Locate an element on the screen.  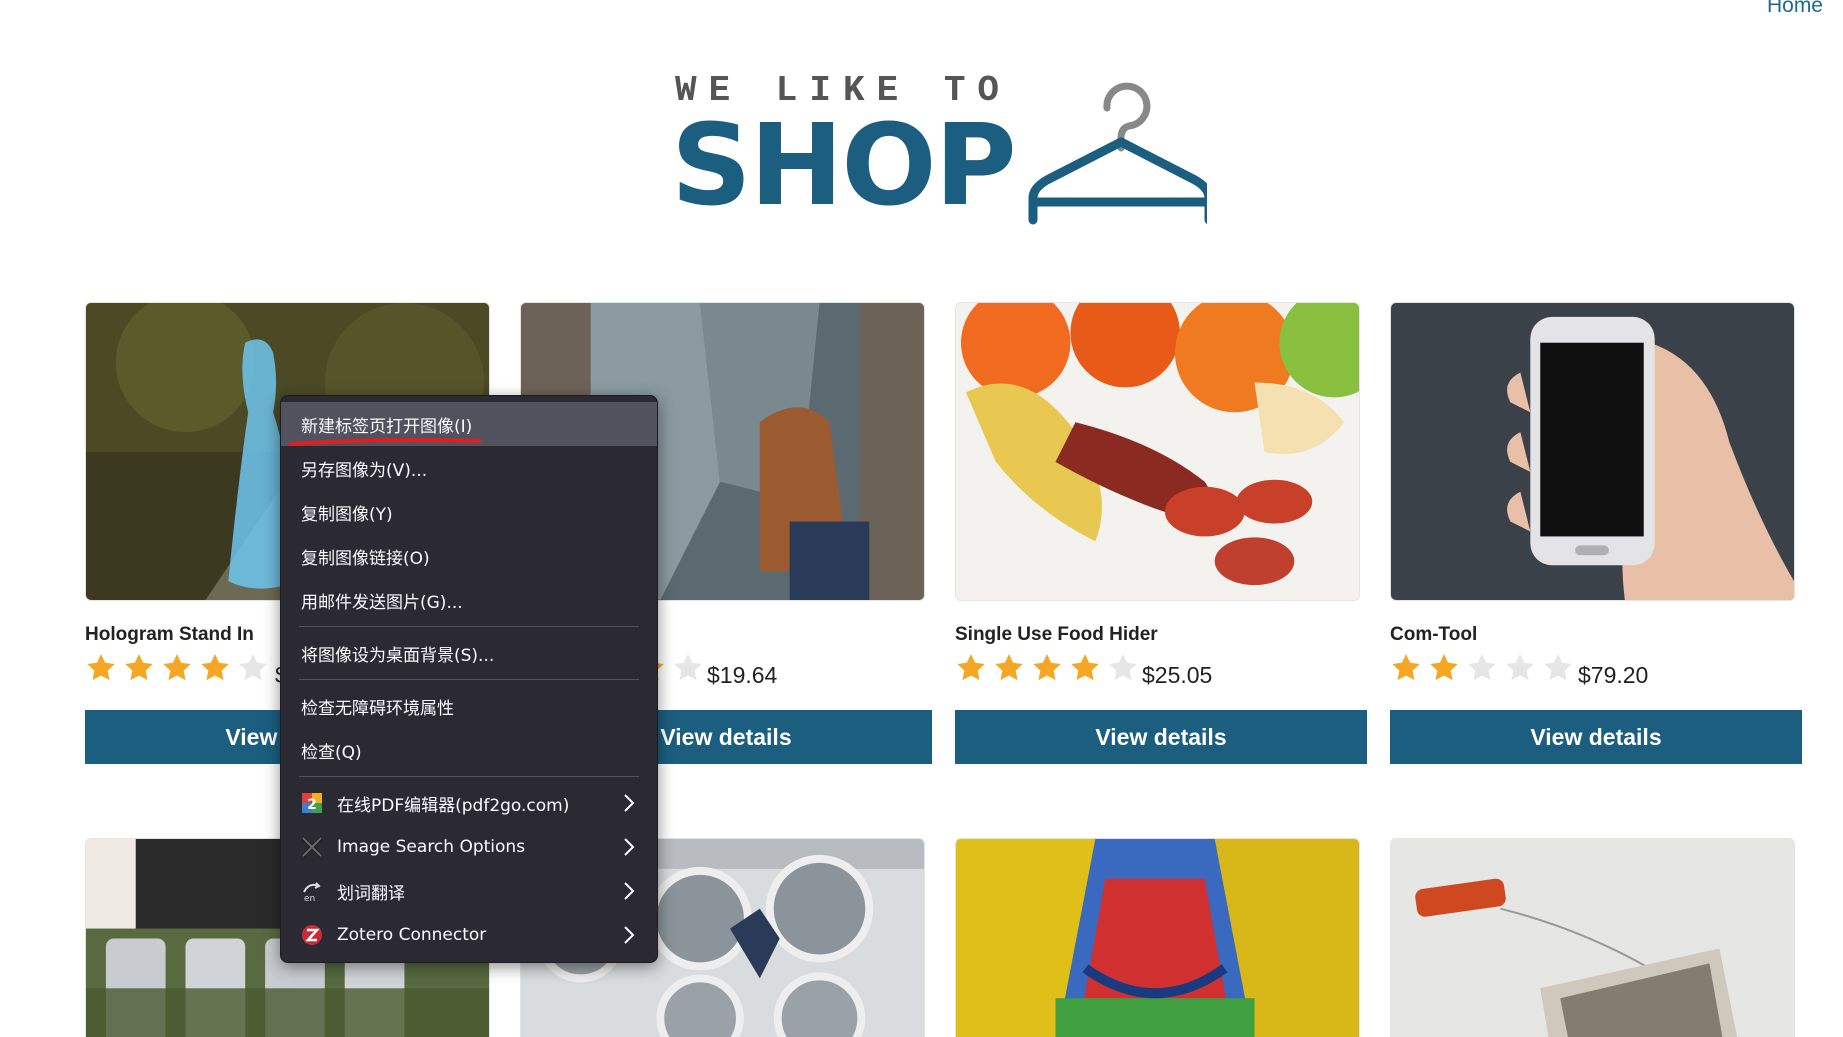
menu-copy-image: 复制图像(Y) is located at coordinates (469, 512).